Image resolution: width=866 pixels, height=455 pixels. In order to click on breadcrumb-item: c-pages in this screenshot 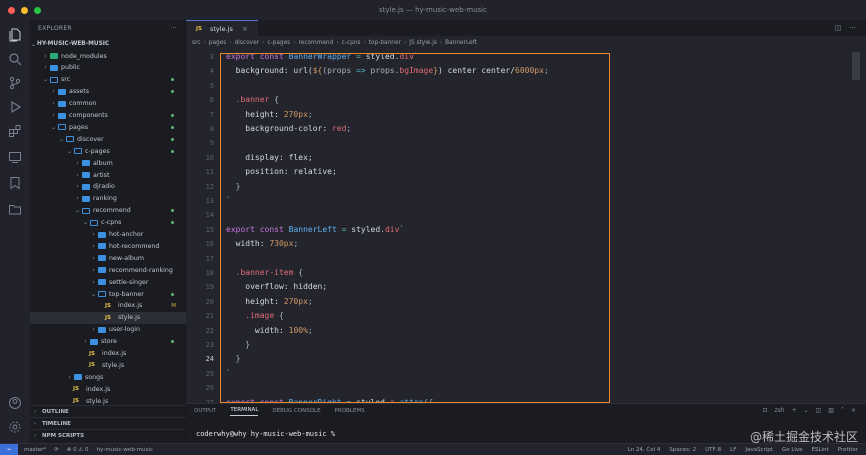, I will do `click(278, 43)`.